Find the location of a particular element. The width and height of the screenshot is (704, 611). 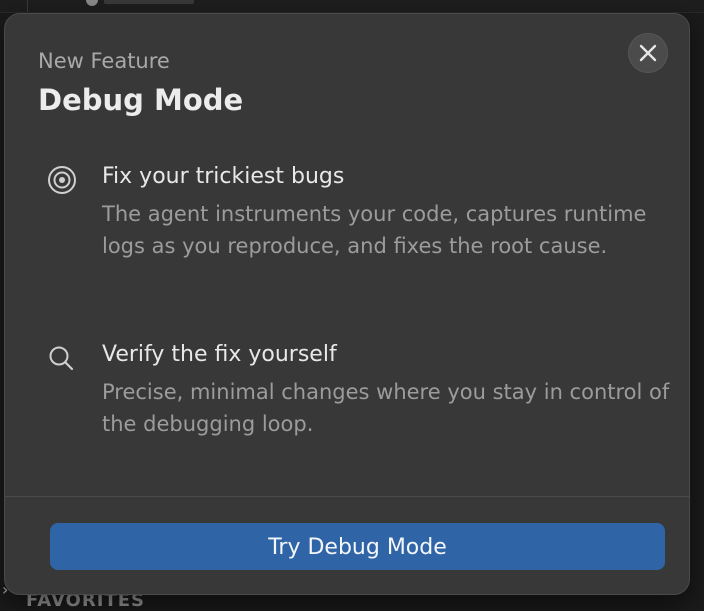

search-icon is located at coordinates (62, 357).